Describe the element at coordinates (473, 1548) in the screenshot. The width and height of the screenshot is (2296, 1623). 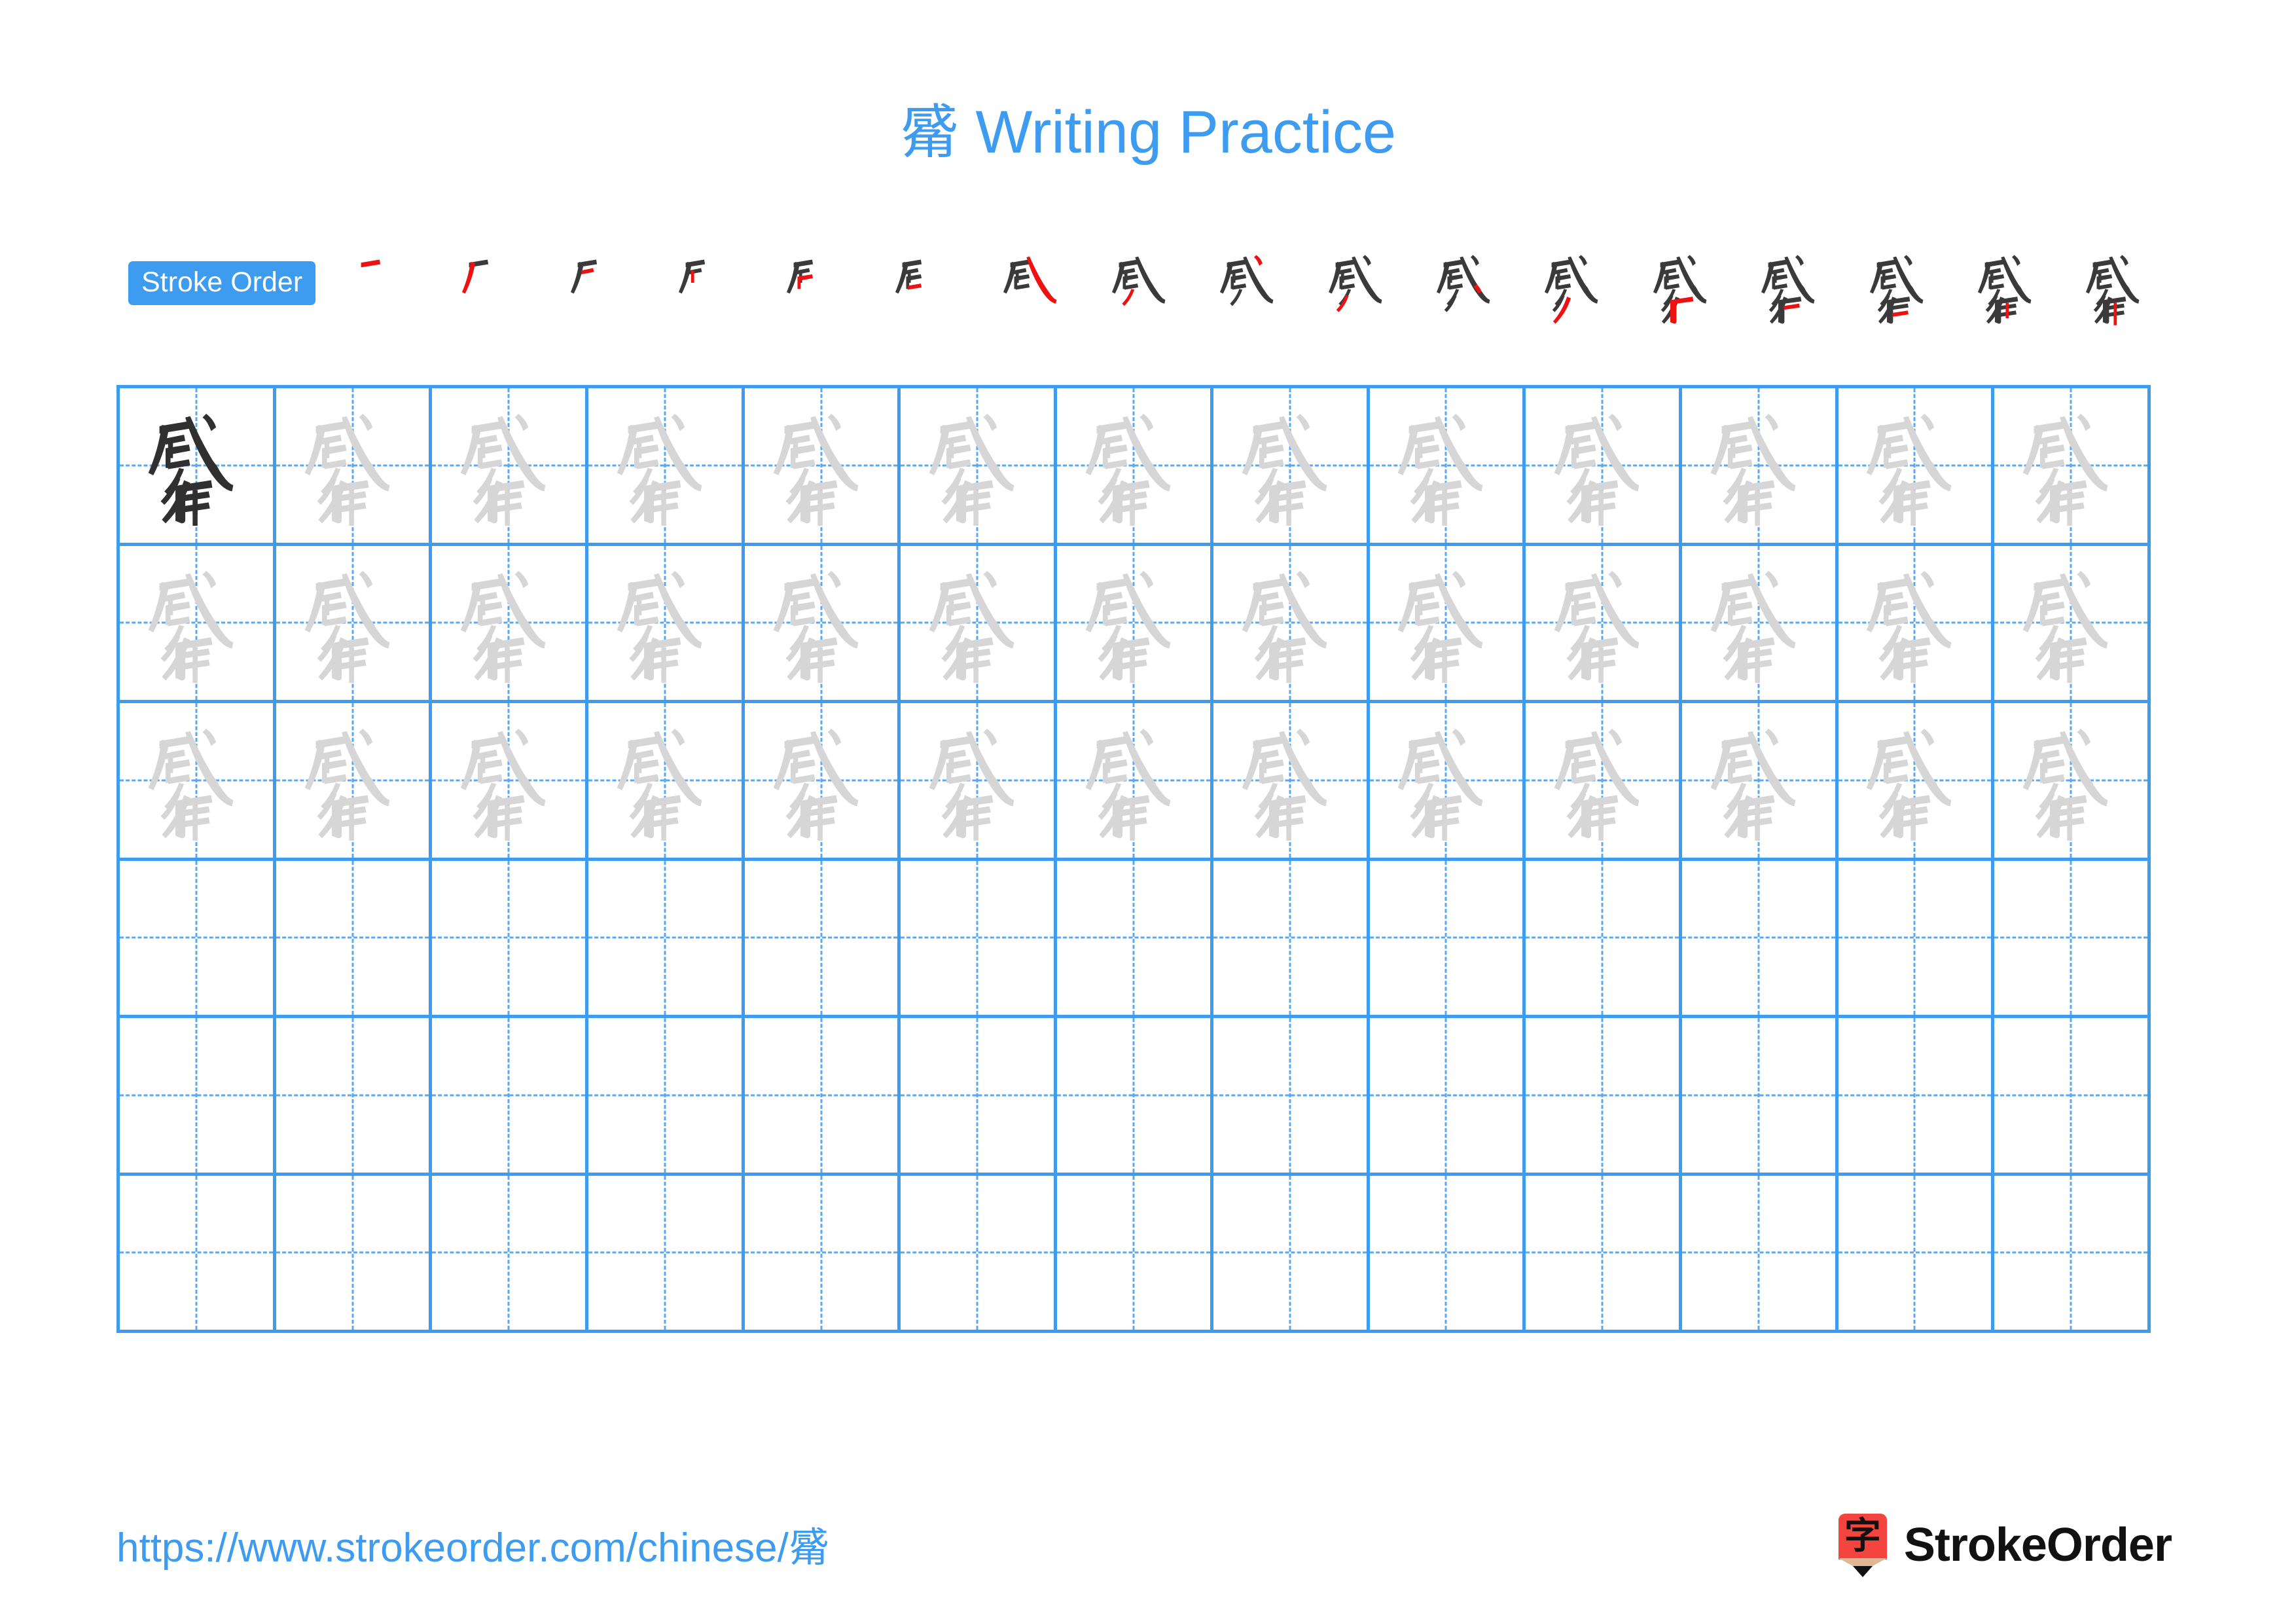
I see `source-url: https://www.strokeorder.com/chinese/觱` at that location.